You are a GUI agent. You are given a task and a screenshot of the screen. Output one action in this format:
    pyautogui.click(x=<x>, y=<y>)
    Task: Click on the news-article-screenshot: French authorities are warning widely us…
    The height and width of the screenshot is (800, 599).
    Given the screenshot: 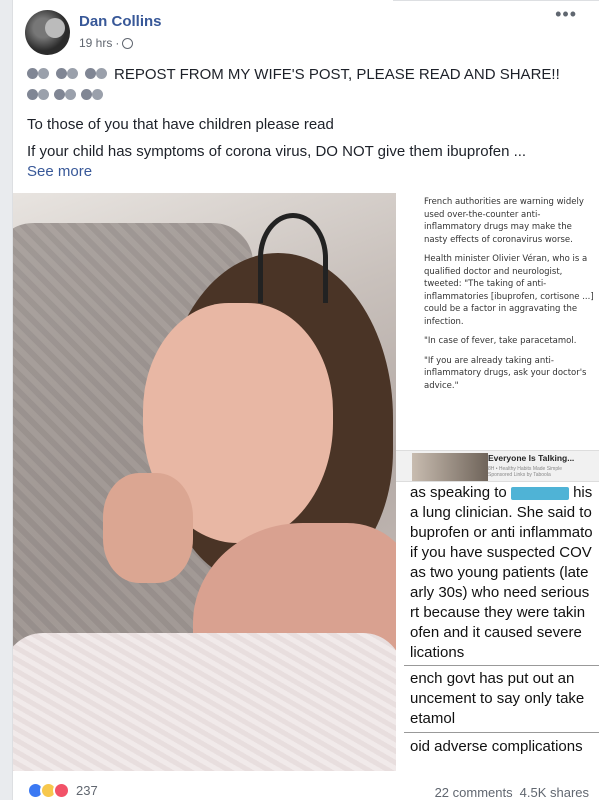 What is the action you would take?
    pyautogui.click(x=497, y=321)
    